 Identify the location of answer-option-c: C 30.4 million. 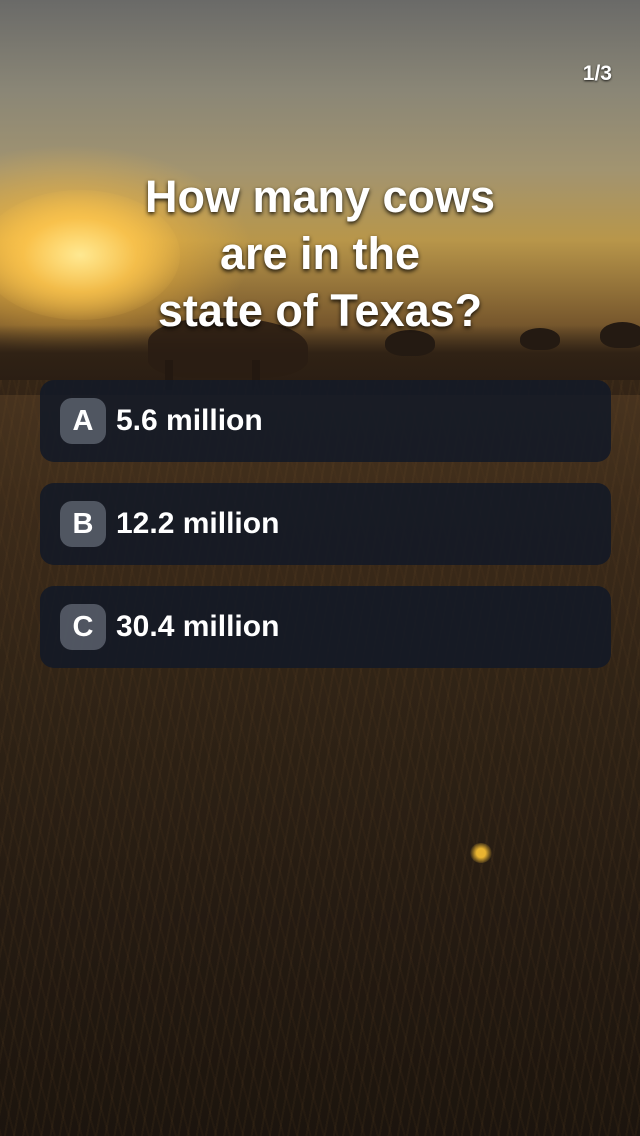
(325, 627).